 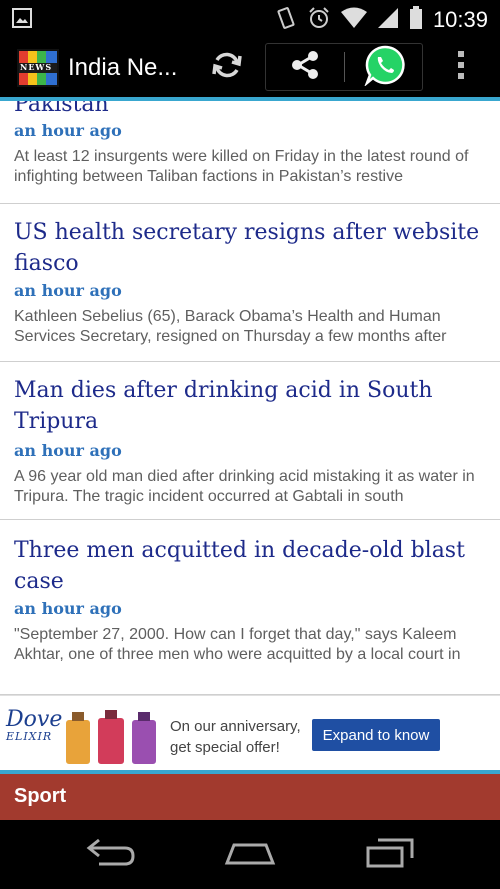 I want to click on status-bar: 10:39, so click(x=250, y=18).